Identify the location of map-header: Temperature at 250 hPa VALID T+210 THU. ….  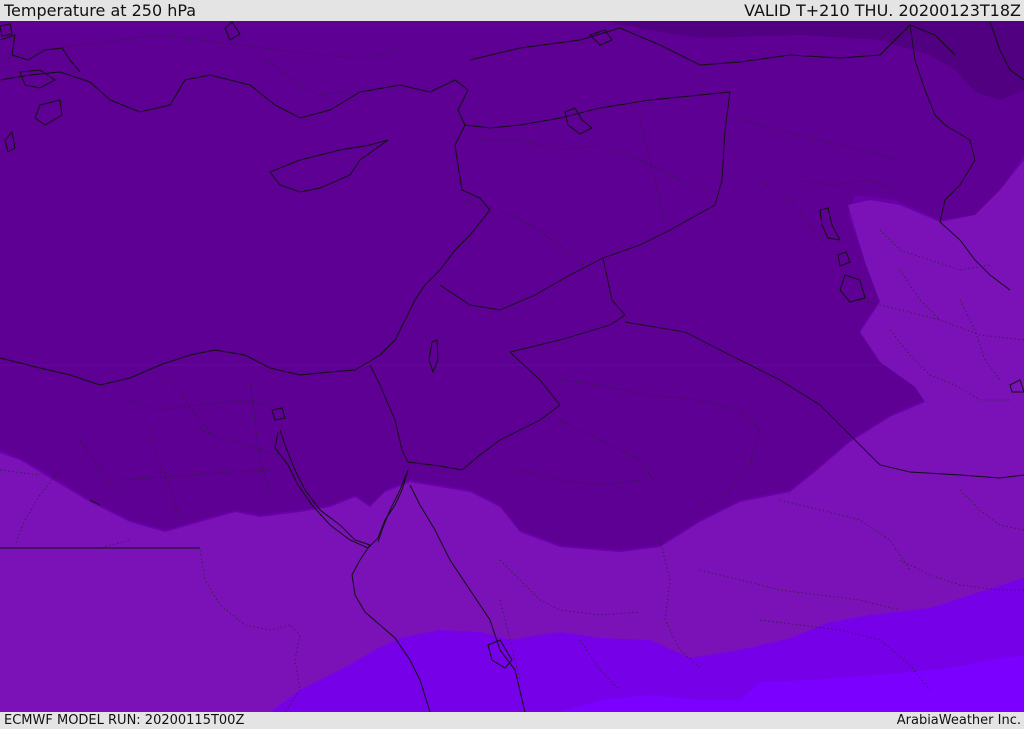
(512, 10).